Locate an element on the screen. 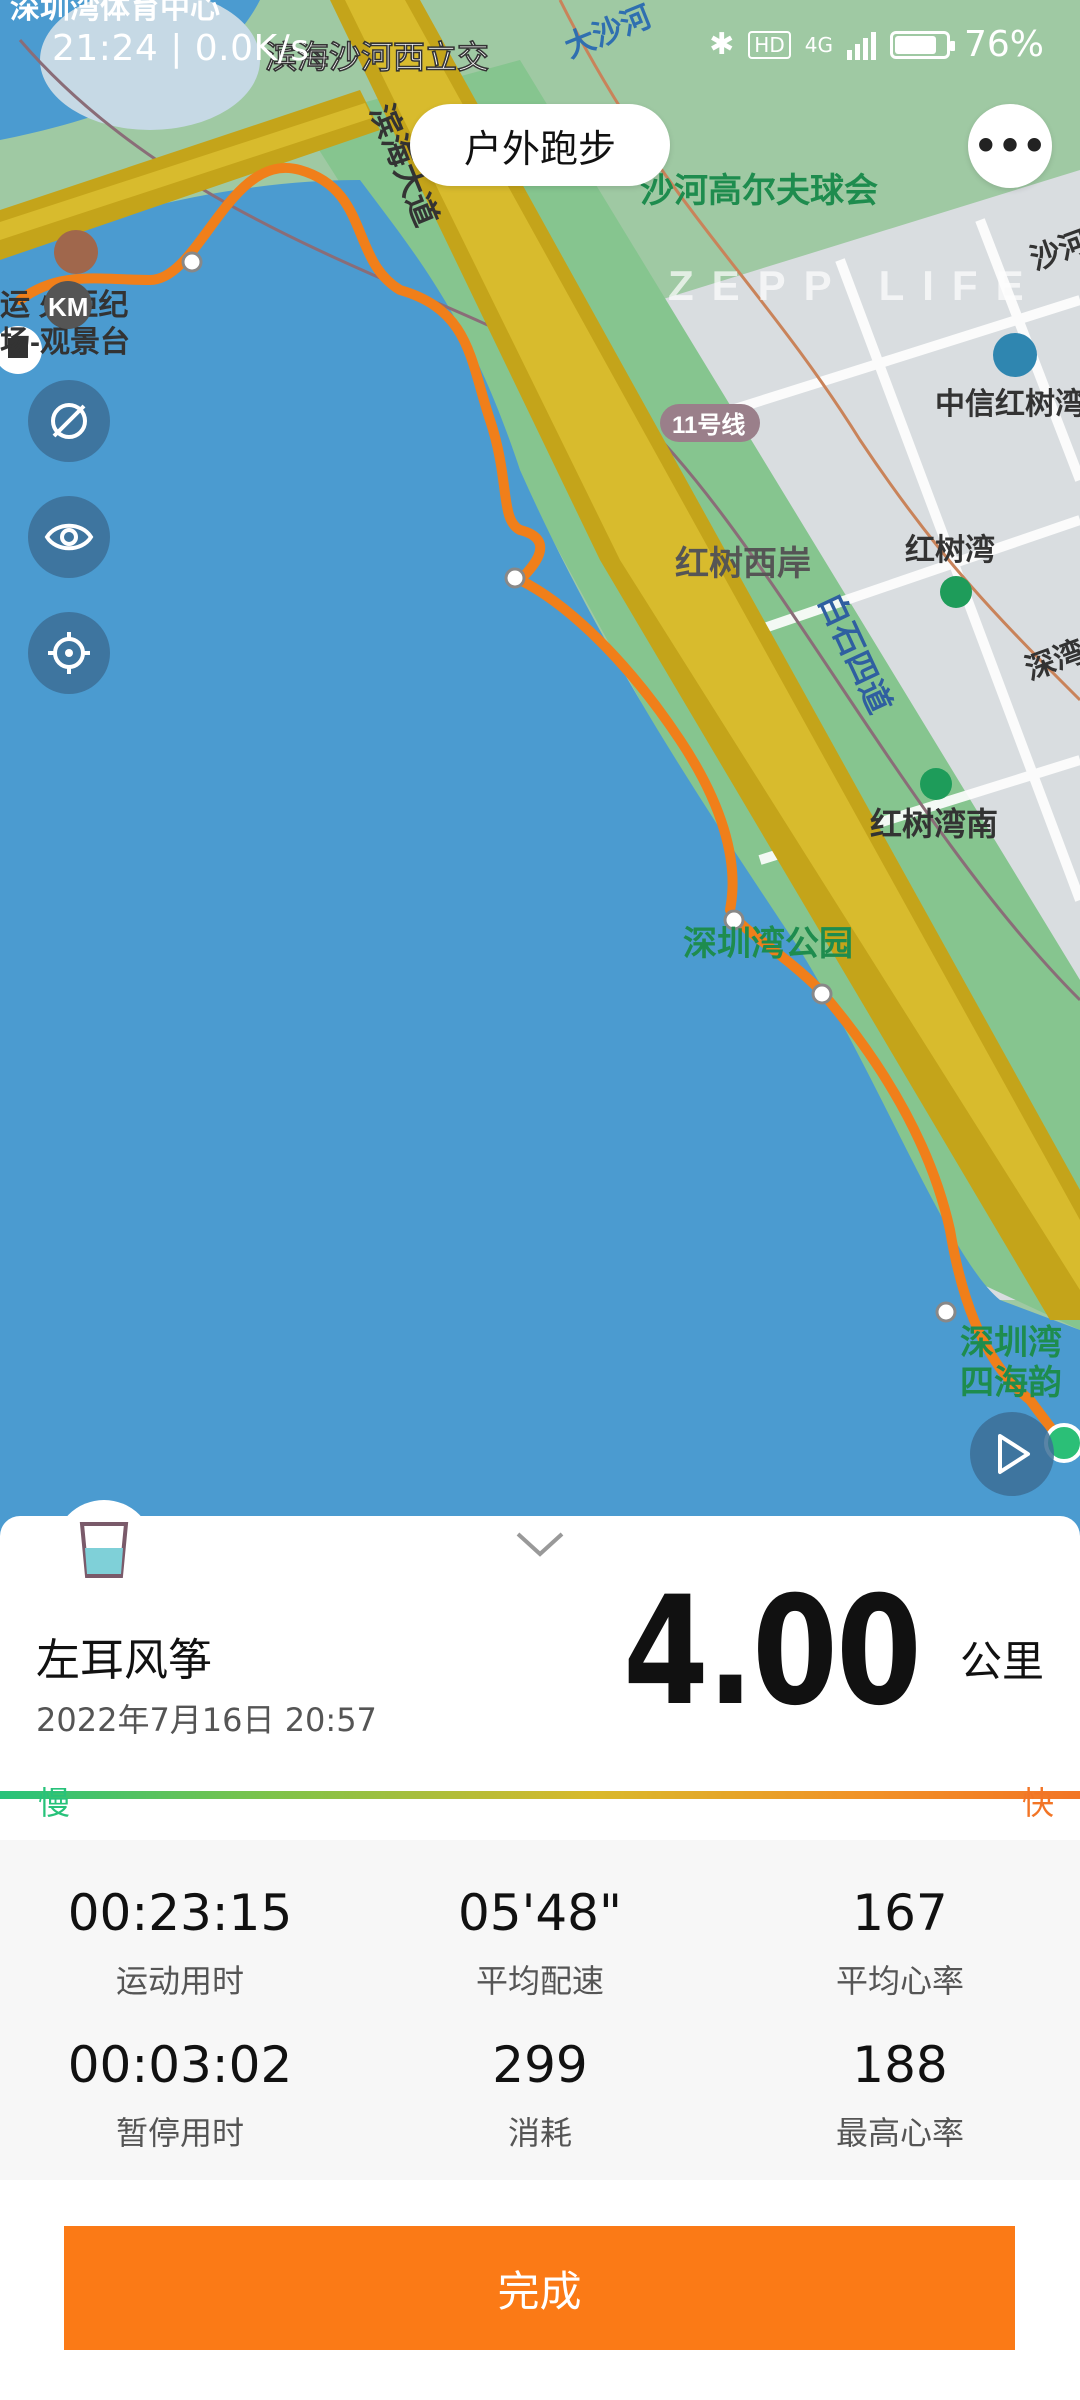 This screenshot has height=2400, width=1080. status-bar: 21:24 | 0.0K/s ✱ HD 4G 76% is located at coordinates (540, 50).